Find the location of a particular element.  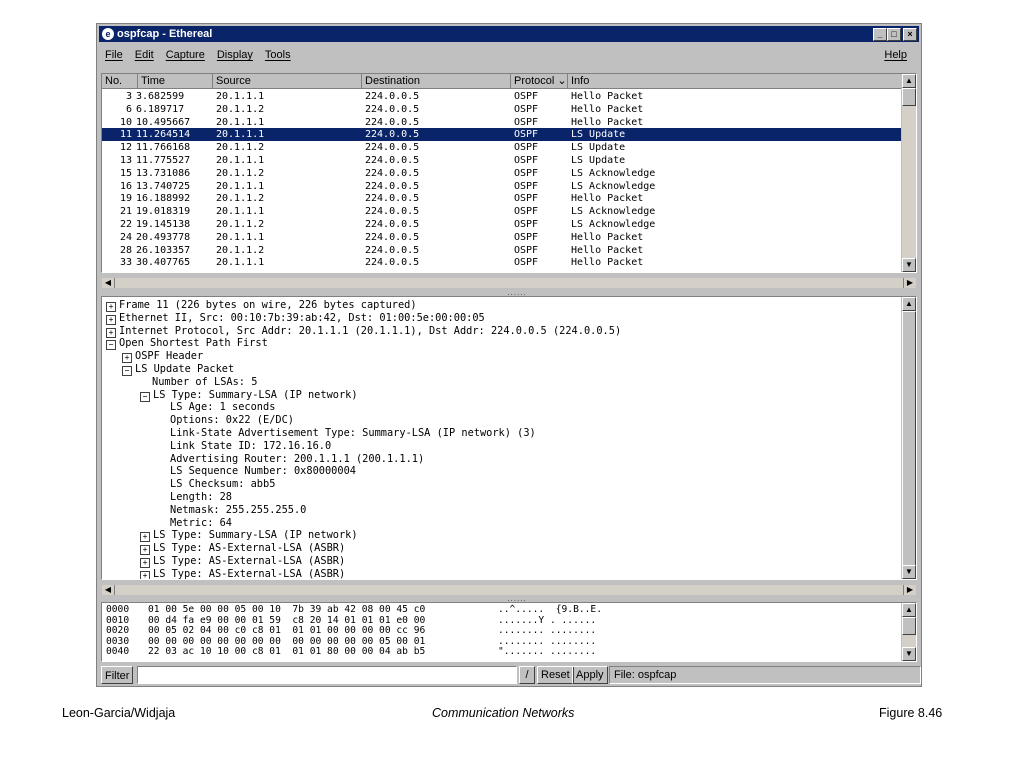

column-header-no: No. is located at coordinates (120, 81).